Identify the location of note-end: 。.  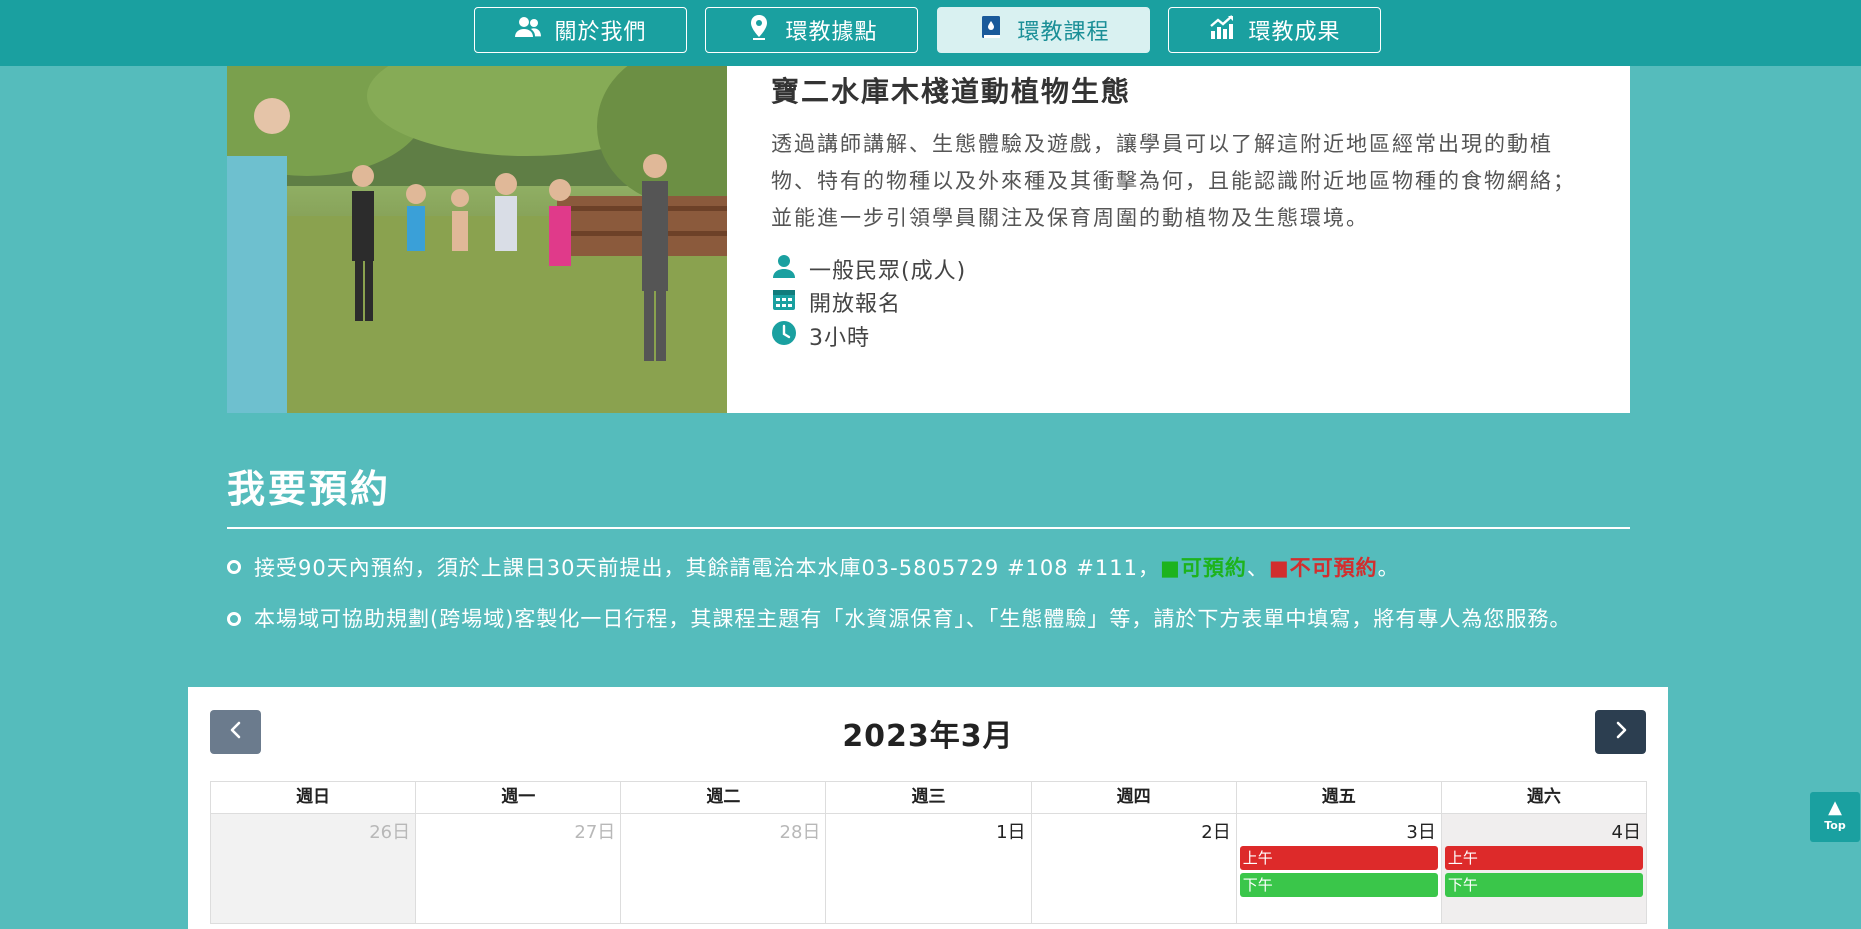
(1388, 568).